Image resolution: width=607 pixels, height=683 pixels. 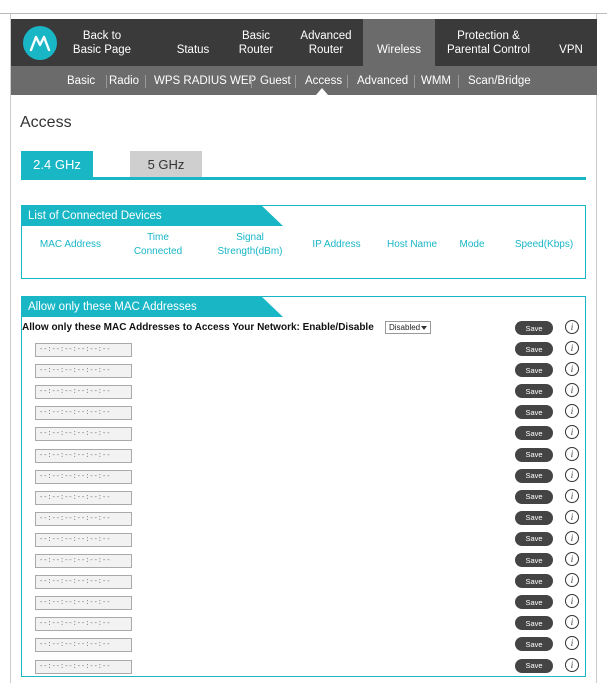 What do you see at coordinates (499, 80) in the screenshot?
I see `subnav-scan-bridge: Scan/Bridge` at bounding box center [499, 80].